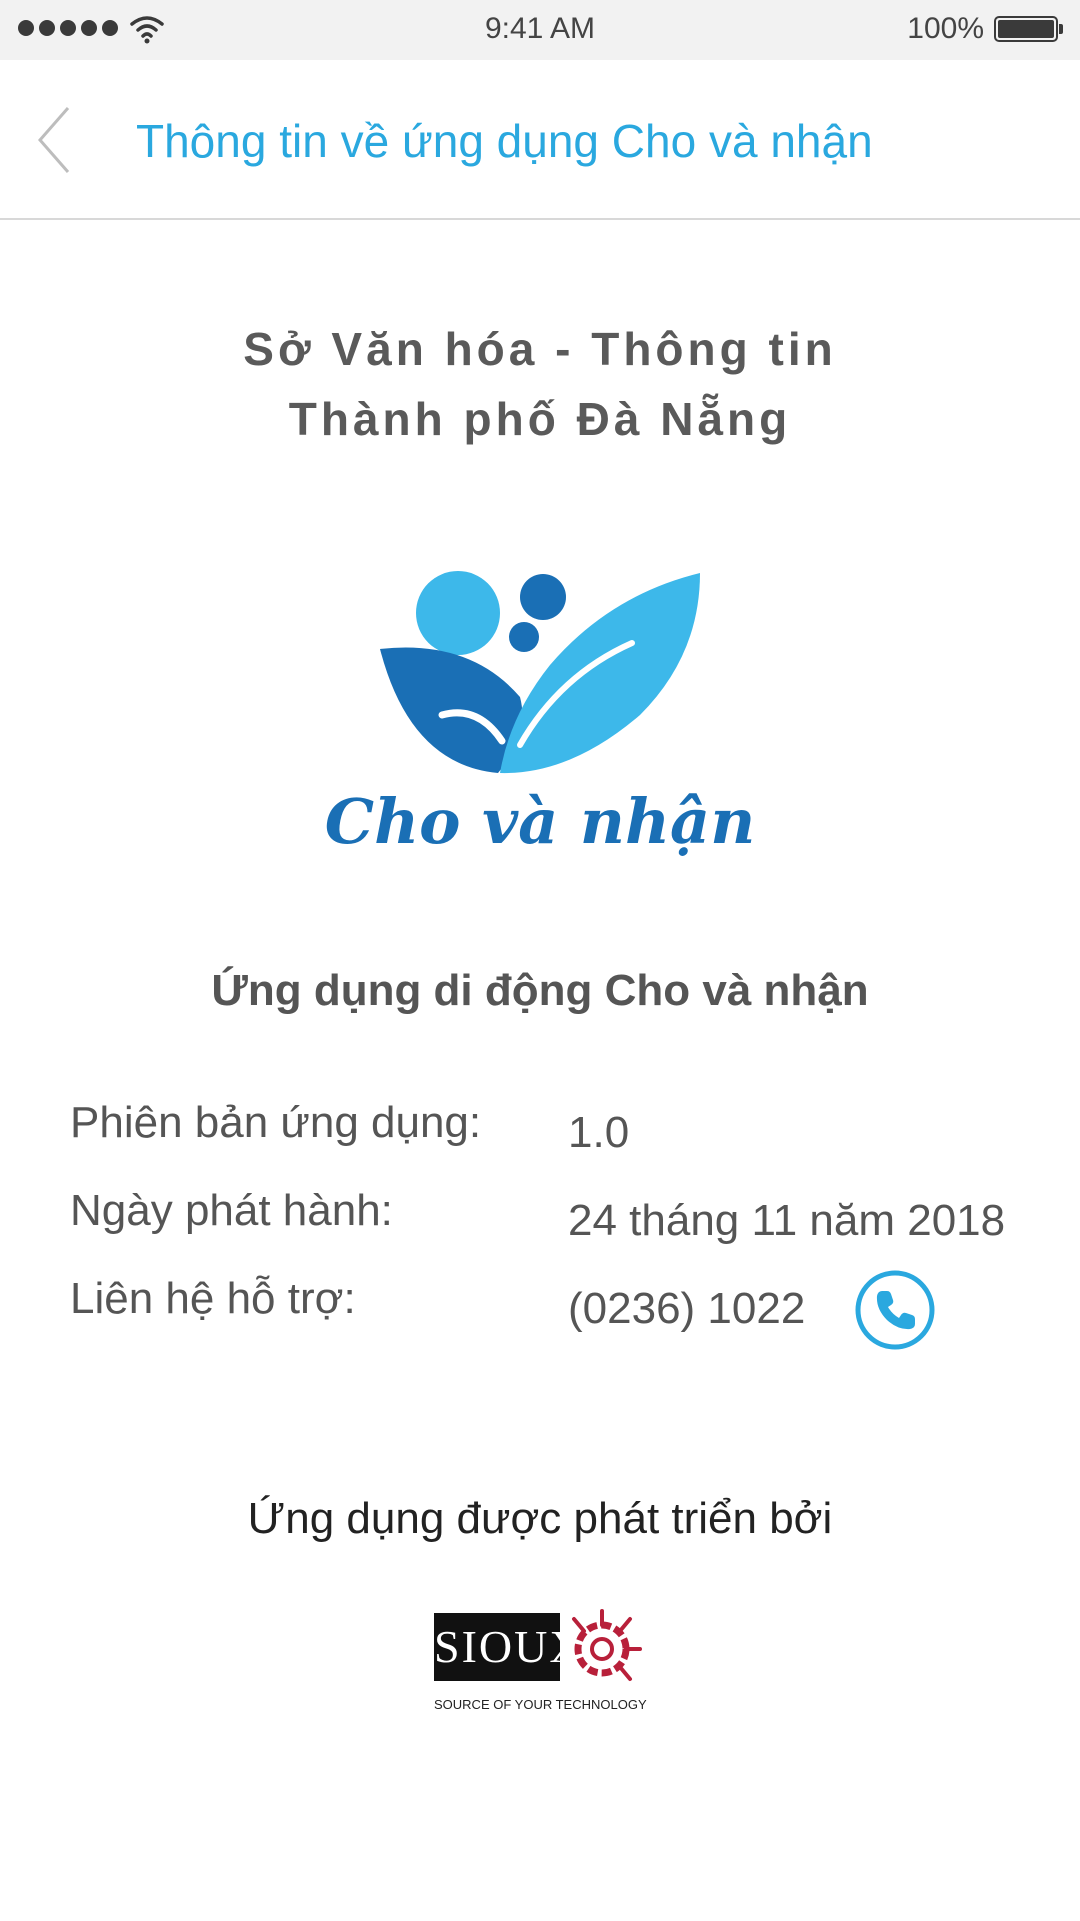 Image resolution: width=1080 pixels, height=1921 pixels. I want to click on release-date-value: 24 tháng 11 năm 2018, so click(787, 1220).